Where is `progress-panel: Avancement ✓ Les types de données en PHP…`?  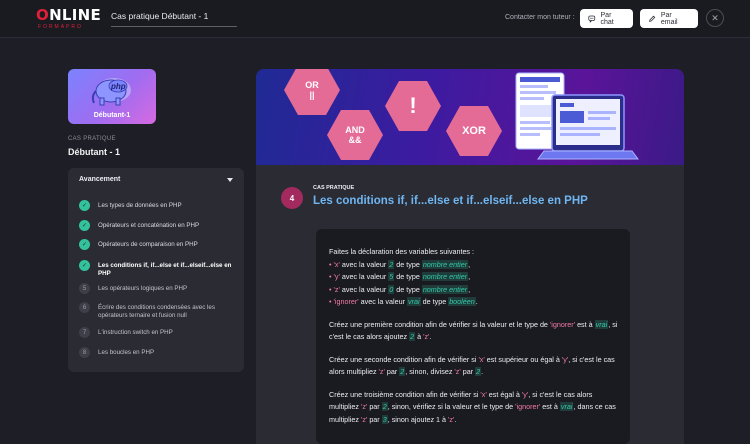
progress-panel: Avancement ✓ Les types de données en PHP… is located at coordinates (156, 270).